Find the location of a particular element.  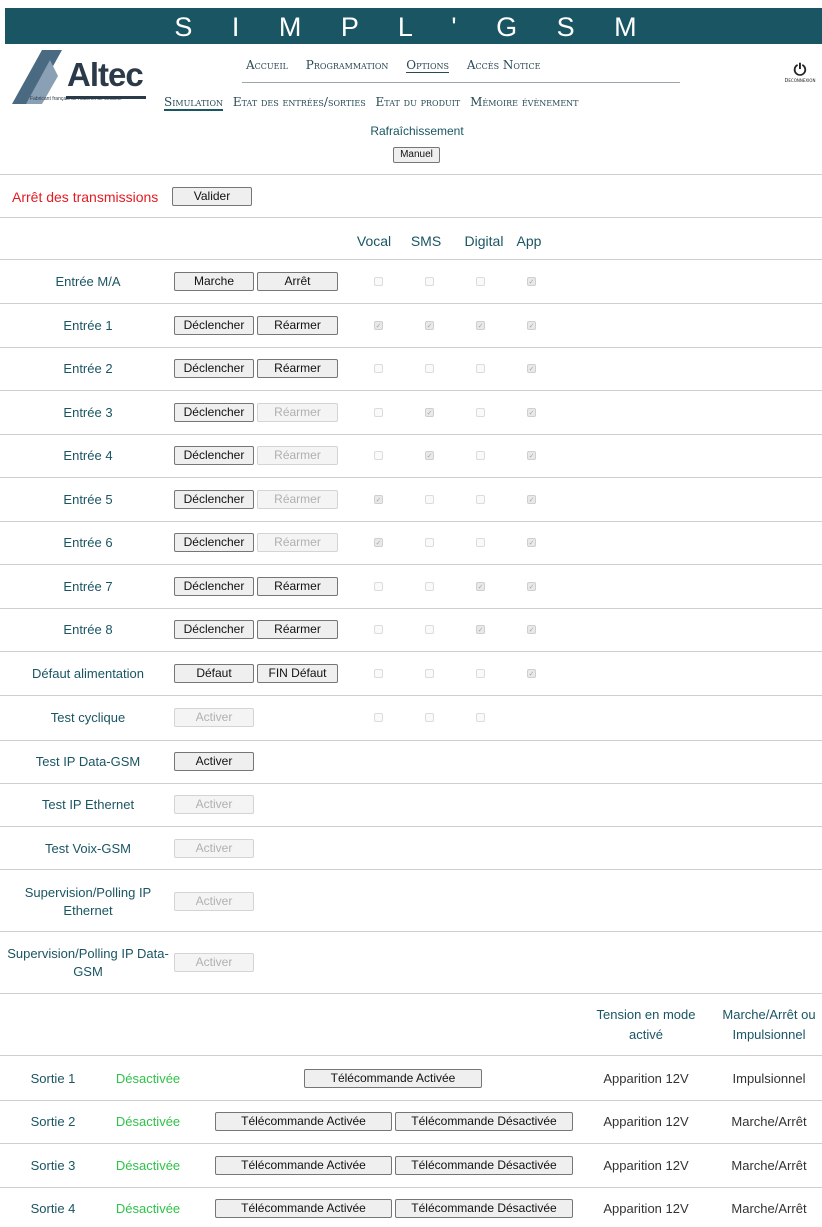

nav-accueil: Accueil is located at coordinates (267, 65).